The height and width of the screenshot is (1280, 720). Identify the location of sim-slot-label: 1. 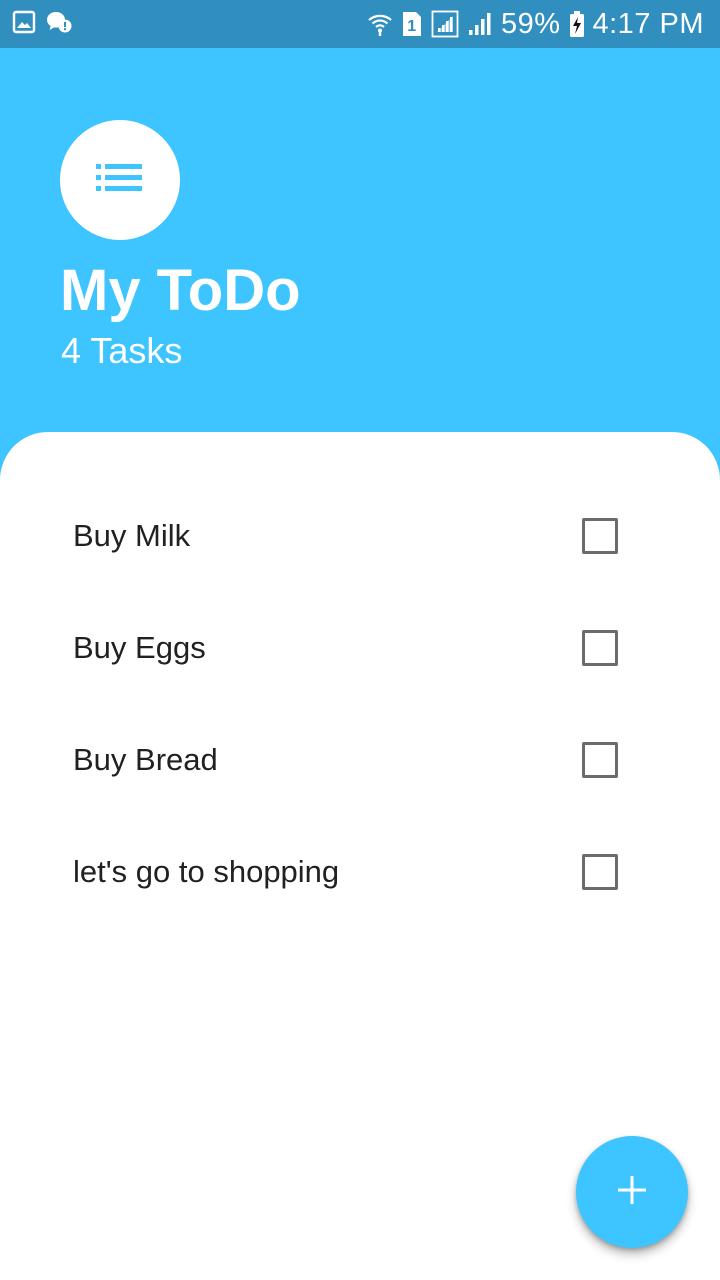
(411, 26).